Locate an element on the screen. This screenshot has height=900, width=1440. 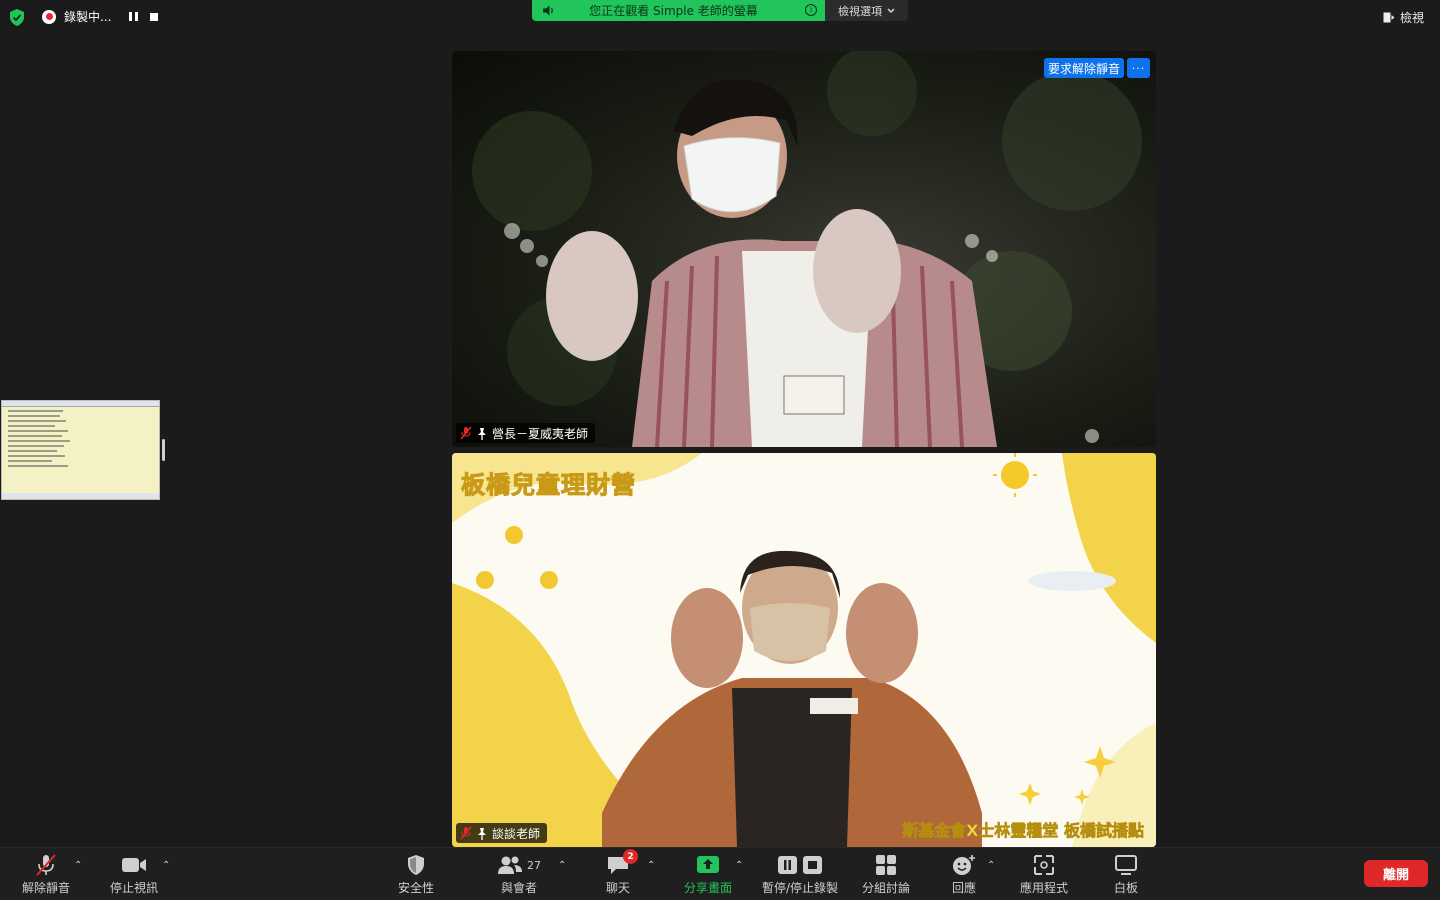
share-screen-label: 分享畫面 is located at coordinates (708, 888).